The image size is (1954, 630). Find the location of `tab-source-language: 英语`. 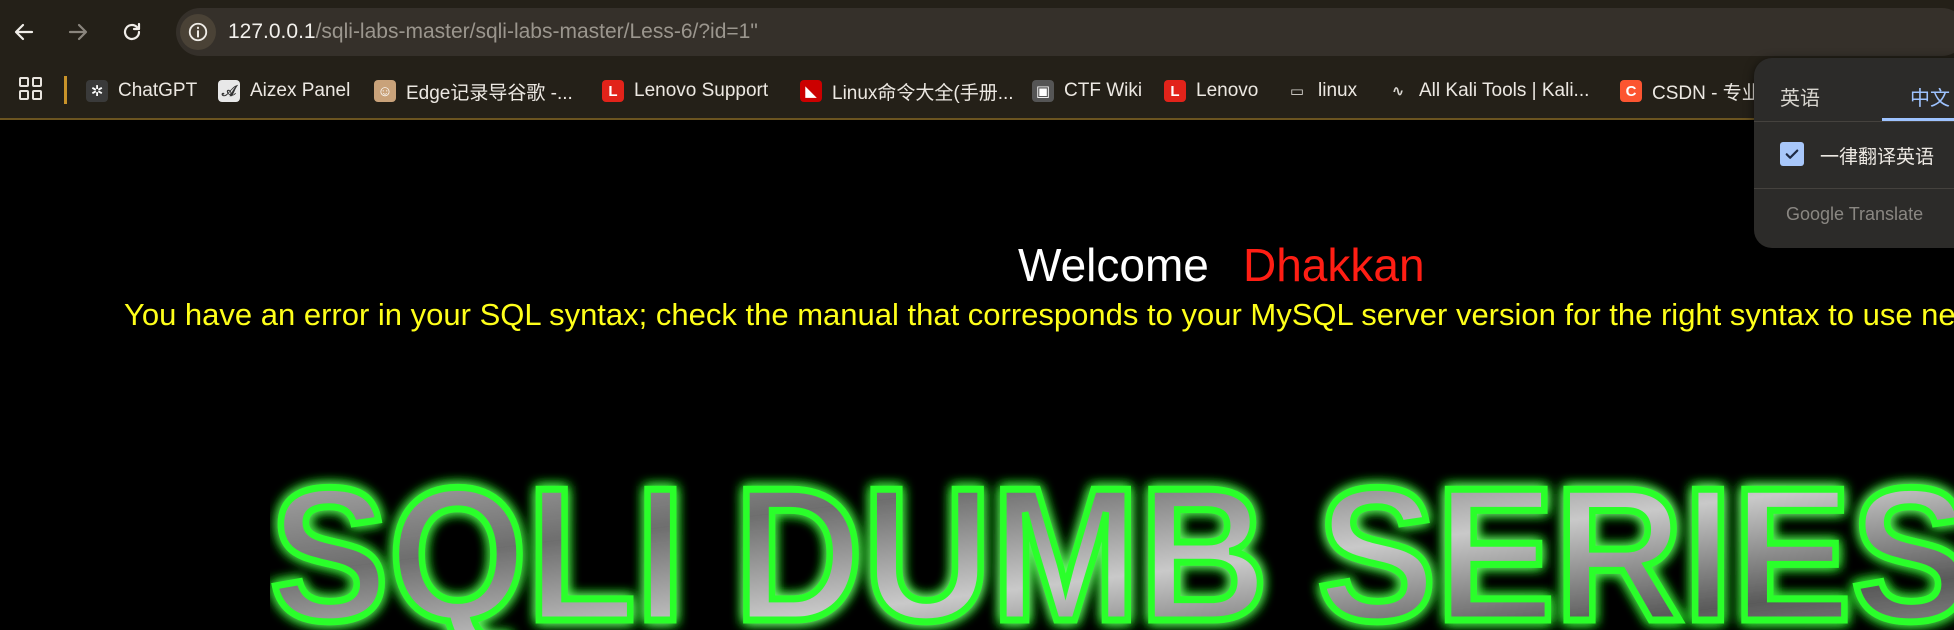

tab-source-language: 英语 is located at coordinates (1800, 99).